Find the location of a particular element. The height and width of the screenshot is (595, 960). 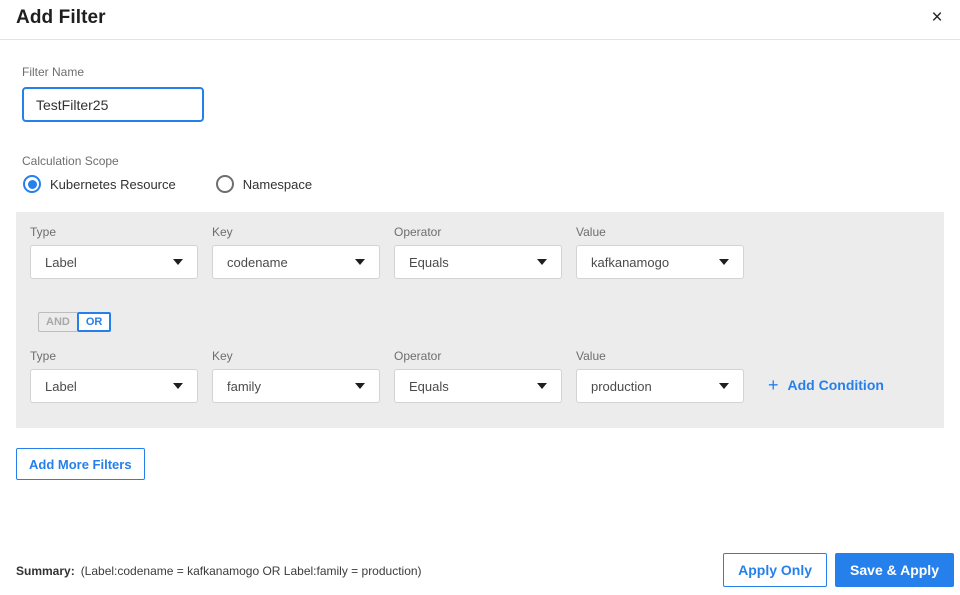

summary-label: Summary: is located at coordinates (45, 571).